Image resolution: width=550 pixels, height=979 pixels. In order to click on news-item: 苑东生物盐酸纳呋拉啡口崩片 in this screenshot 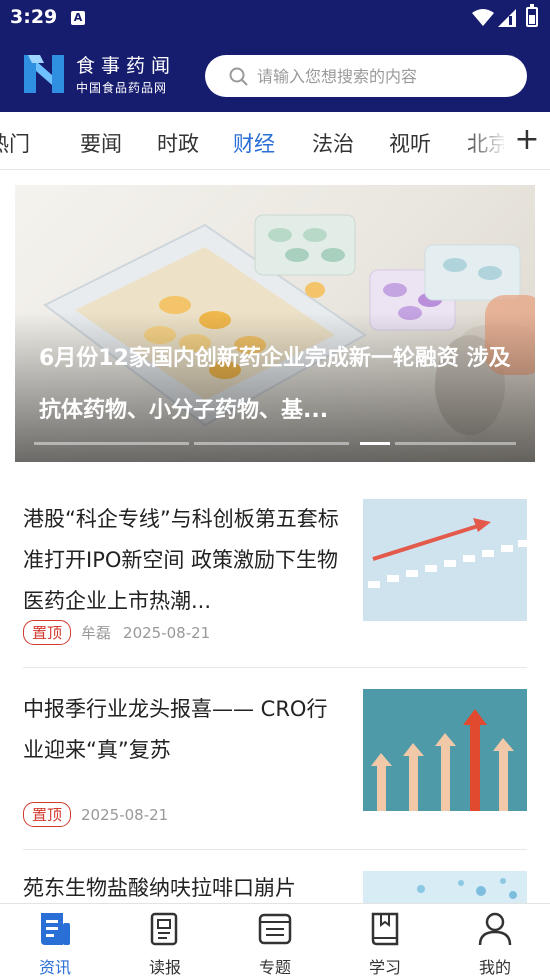, I will do `click(275, 886)`.